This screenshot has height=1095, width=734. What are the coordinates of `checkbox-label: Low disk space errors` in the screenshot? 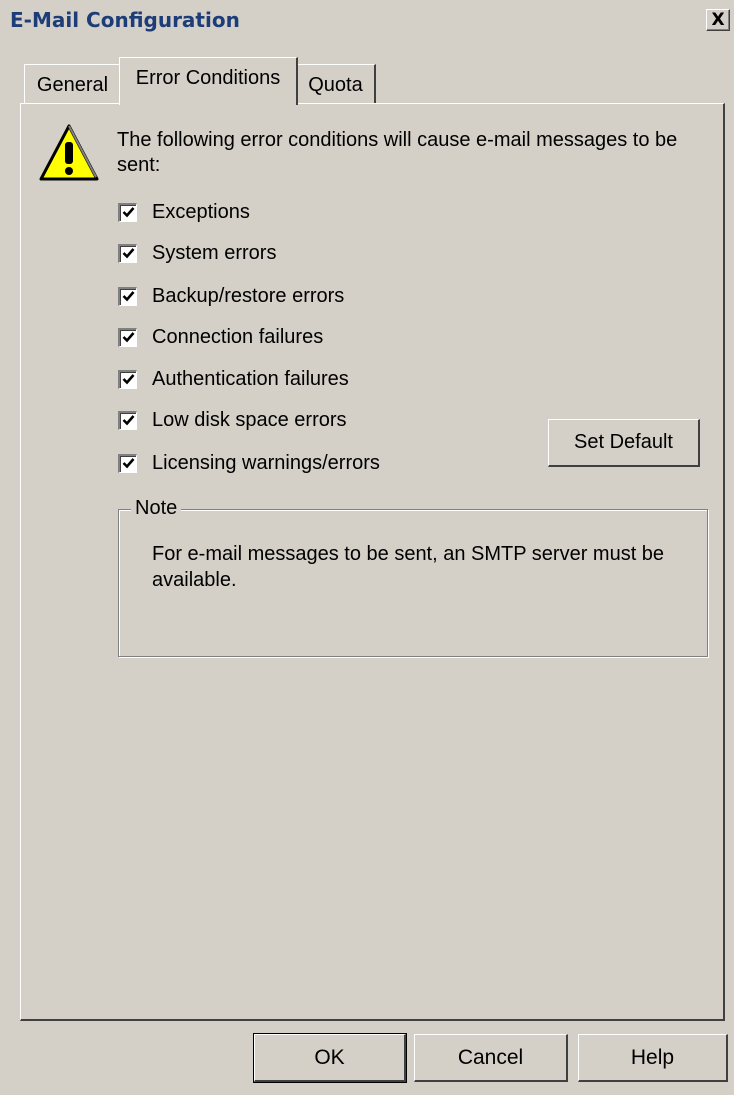 It's located at (249, 419).